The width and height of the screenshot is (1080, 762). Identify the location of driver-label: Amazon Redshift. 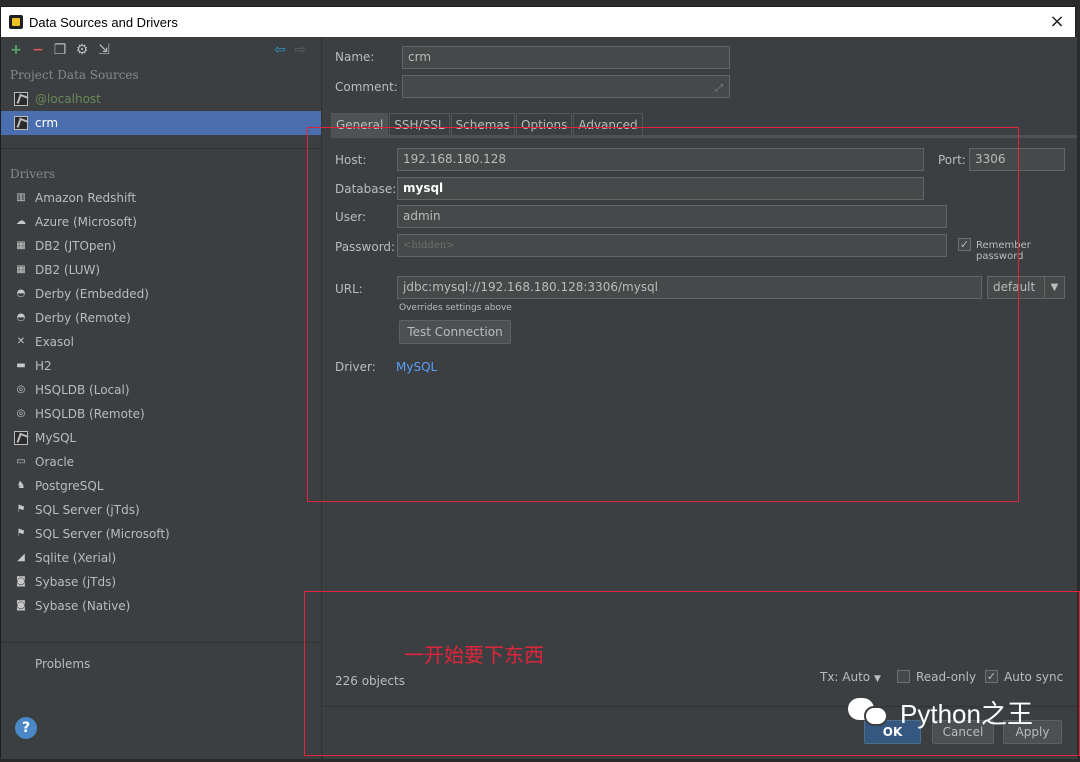
(86, 198).